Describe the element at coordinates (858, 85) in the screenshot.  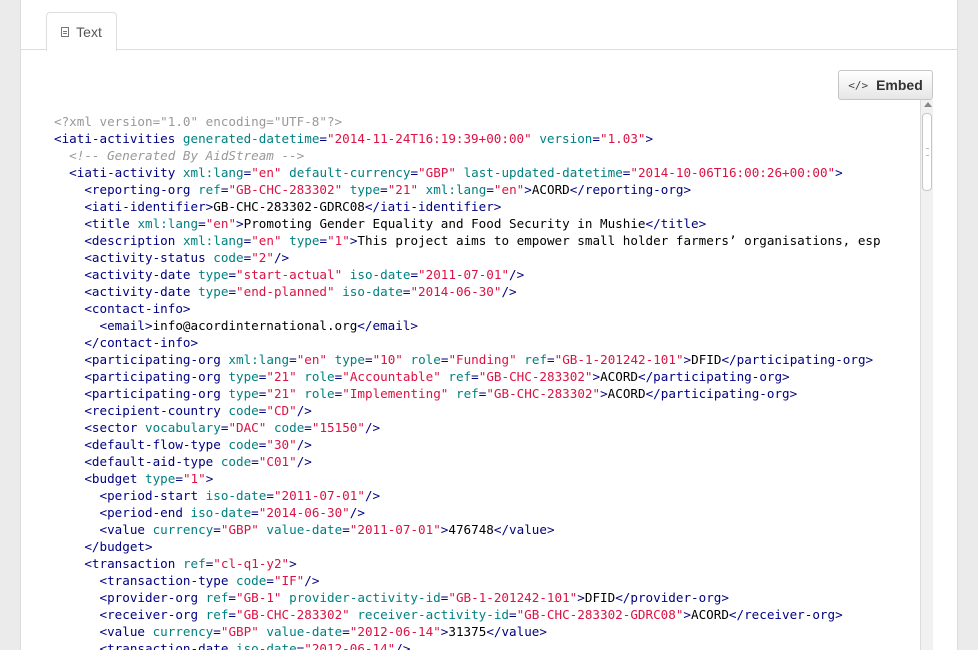
I see `code-icon: </>` at that location.